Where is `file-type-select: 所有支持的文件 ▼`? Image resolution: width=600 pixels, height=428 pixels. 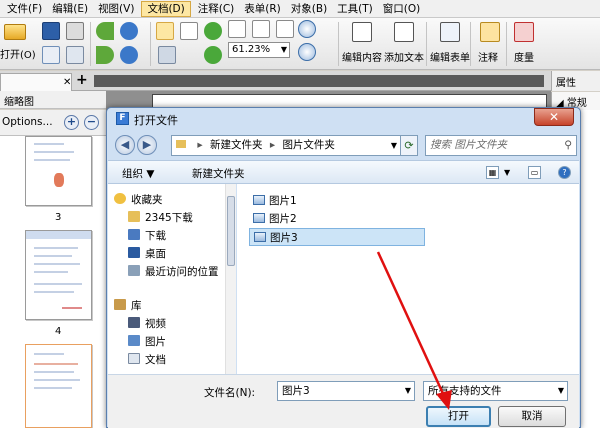 file-type-select: 所有支持的文件 ▼ is located at coordinates (495, 391).